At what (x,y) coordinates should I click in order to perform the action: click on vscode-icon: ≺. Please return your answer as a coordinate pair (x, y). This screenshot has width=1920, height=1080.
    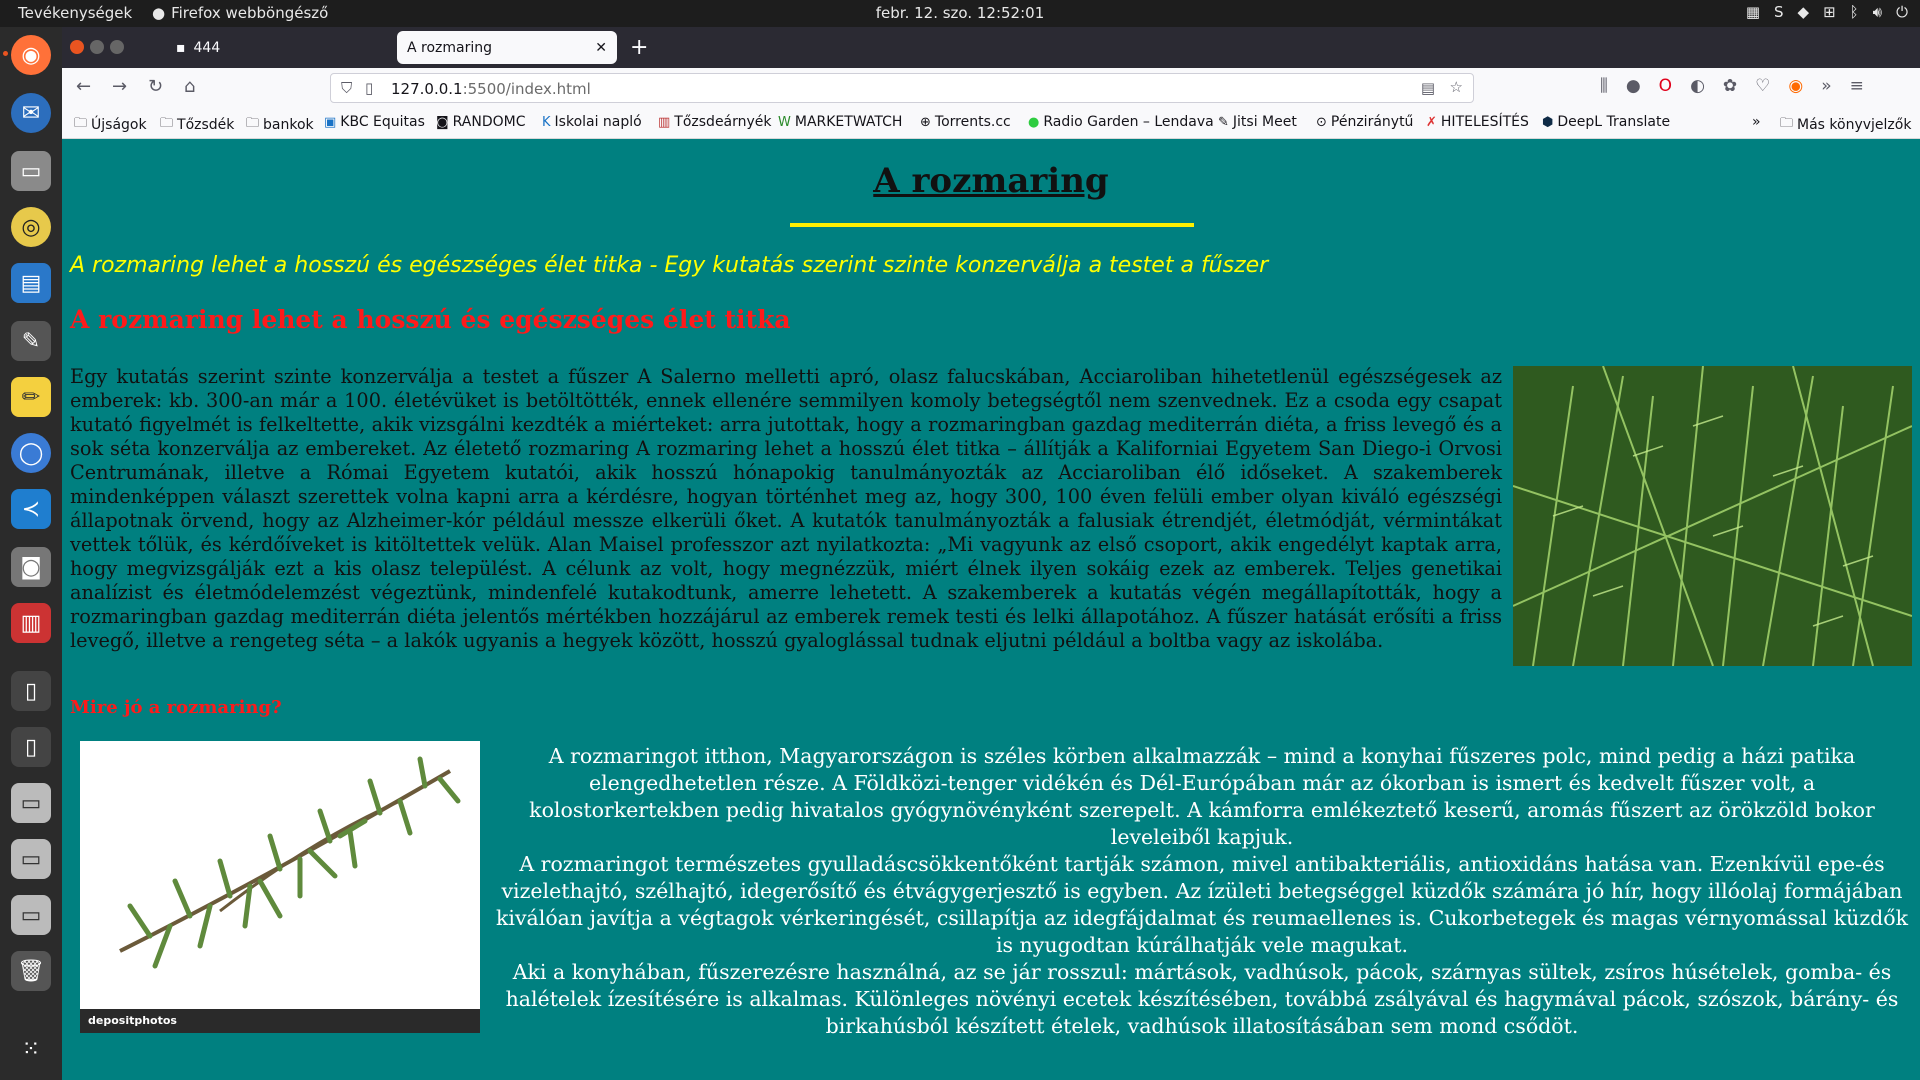
    Looking at the image, I should click on (31, 509).